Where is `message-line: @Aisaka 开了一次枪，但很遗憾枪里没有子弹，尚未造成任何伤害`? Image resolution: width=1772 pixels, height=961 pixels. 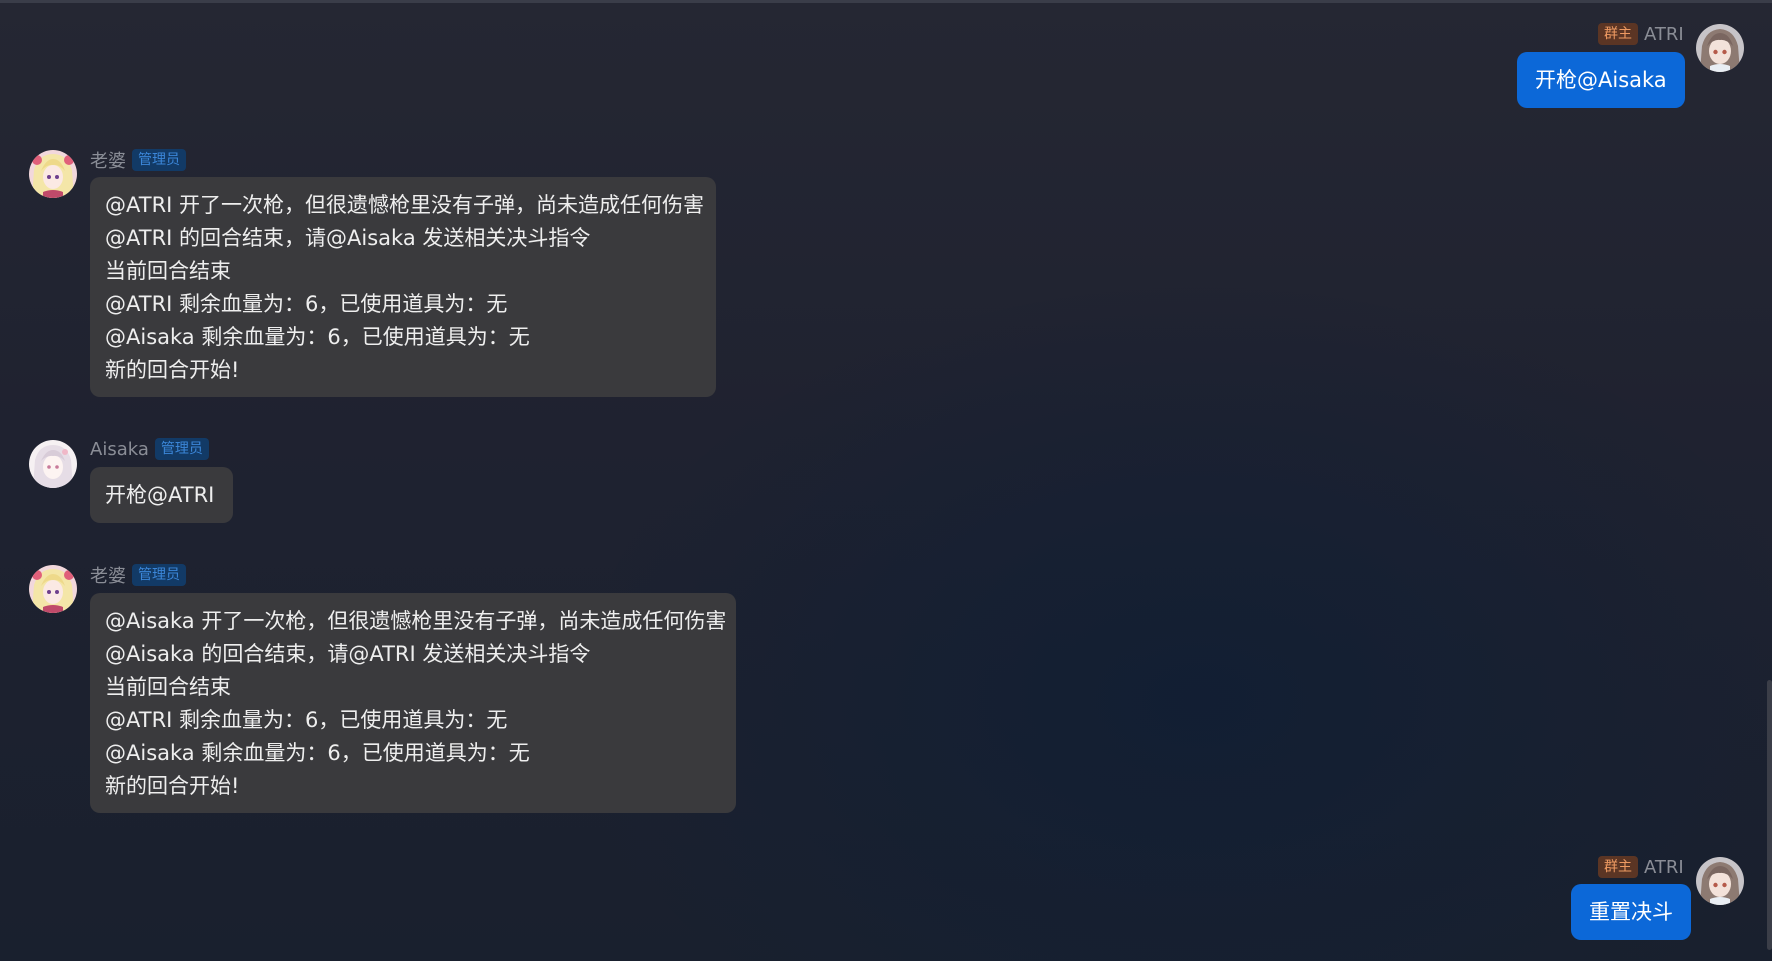 message-line: @Aisaka 开了一次枪，但很遗憾枪里没有子弹，尚未造成任何伤害 is located at coordinates (416, 621).